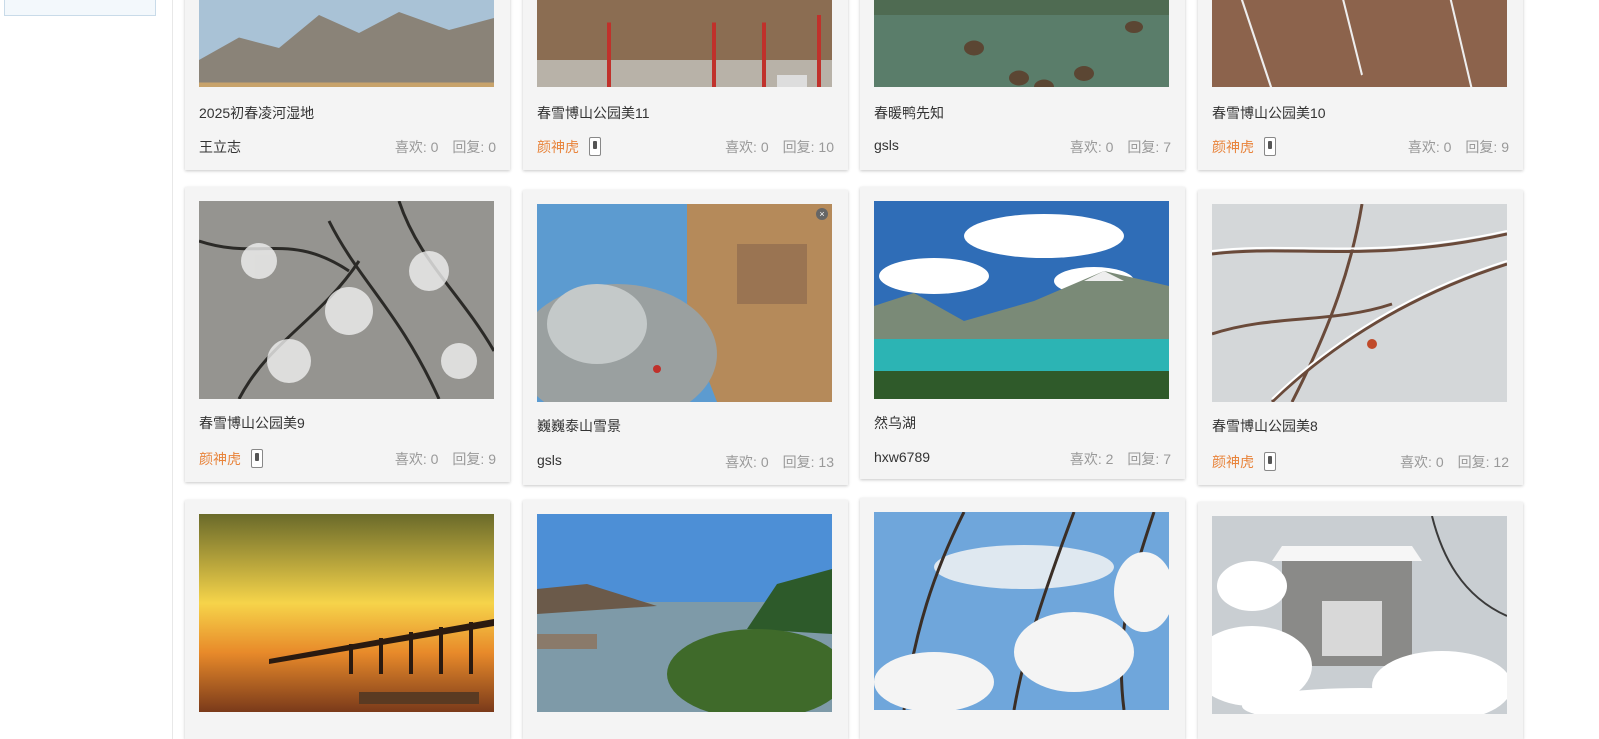 This screenshot has height=739, width=1599. What do you see at coordinates (1269, 113) in the screenshot?
I see `card-title: 春雪博山公园美10` at bounding box center [1269, 113].